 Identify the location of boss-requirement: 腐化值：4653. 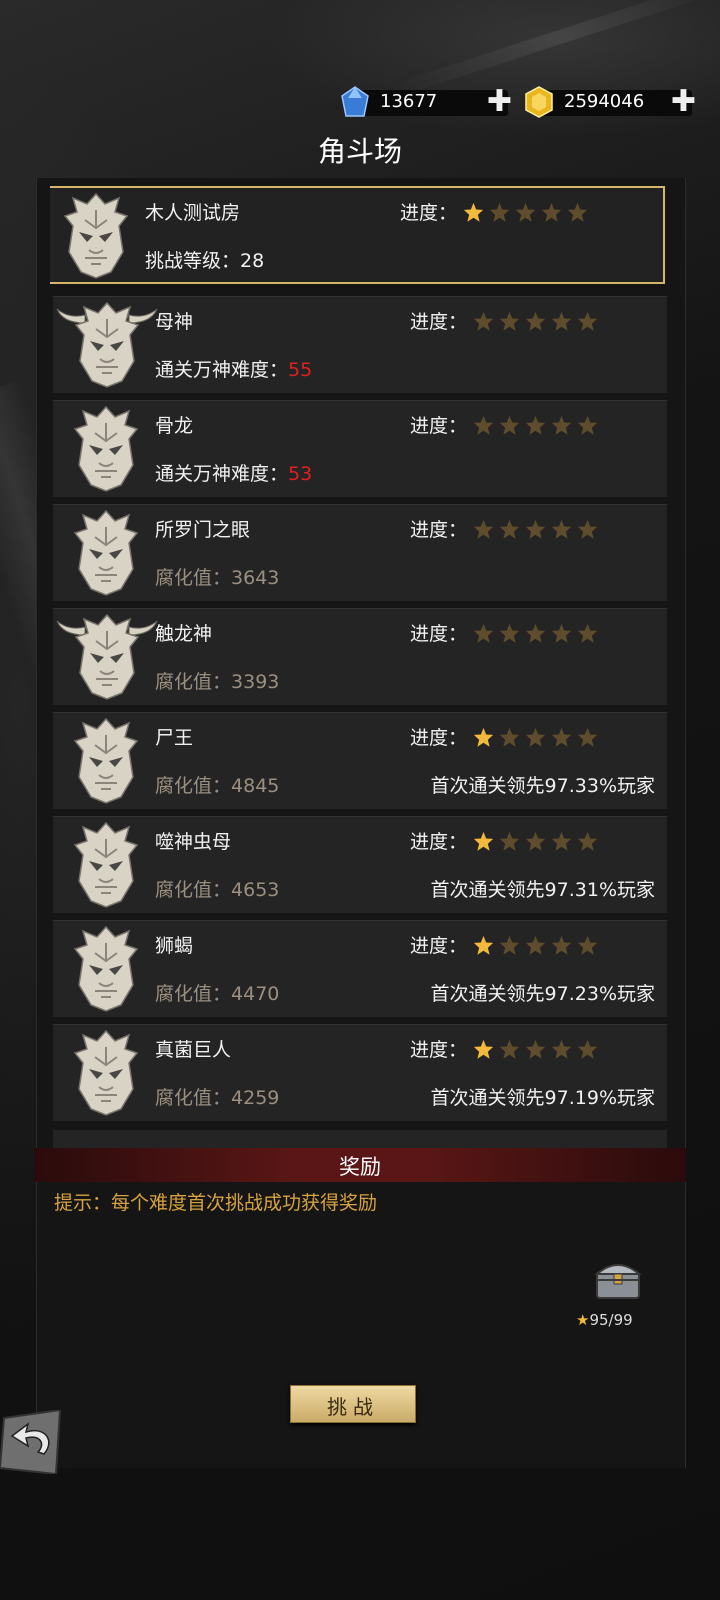
(217, 890).